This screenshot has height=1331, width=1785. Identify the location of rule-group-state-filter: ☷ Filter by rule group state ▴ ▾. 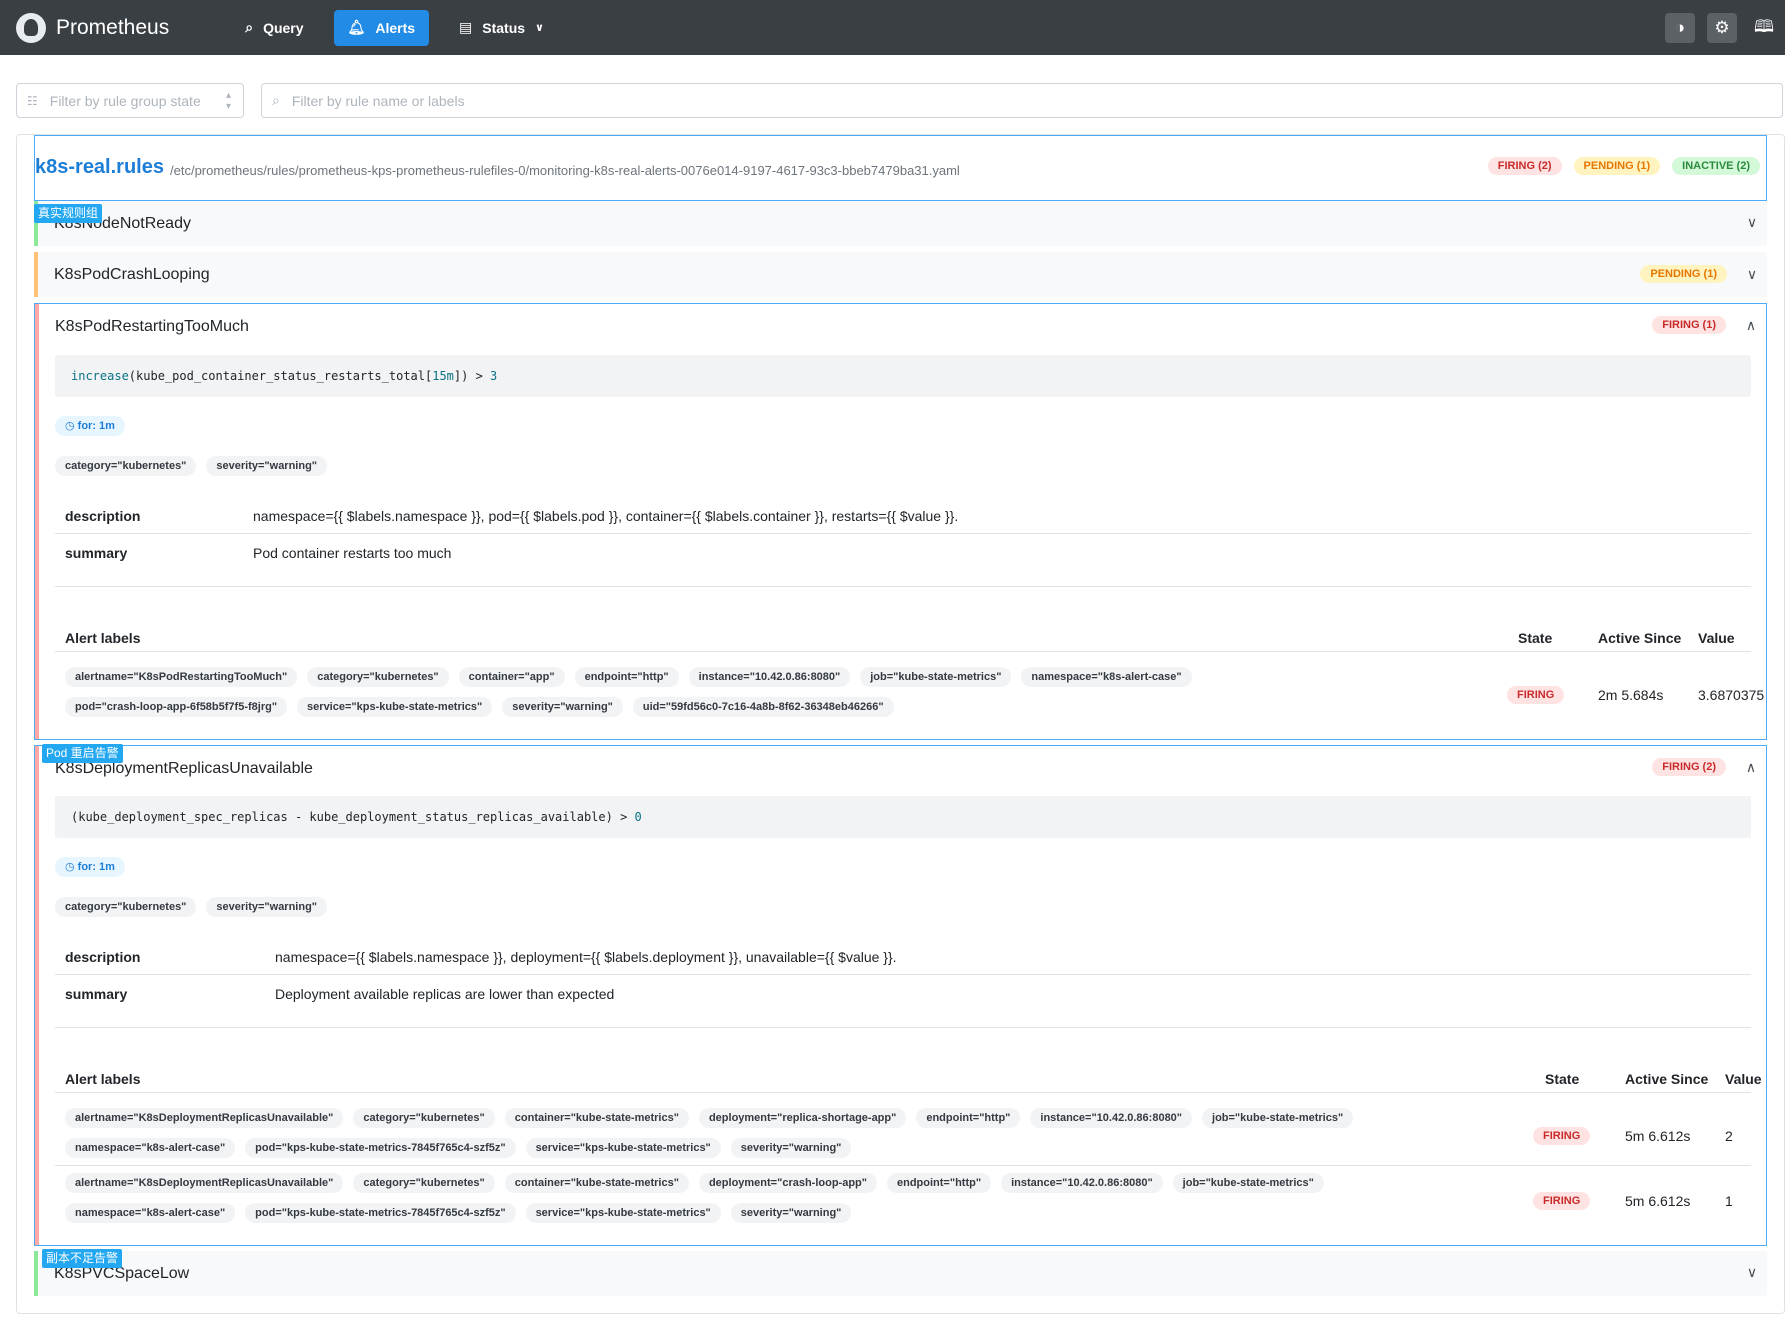
(130, 100).